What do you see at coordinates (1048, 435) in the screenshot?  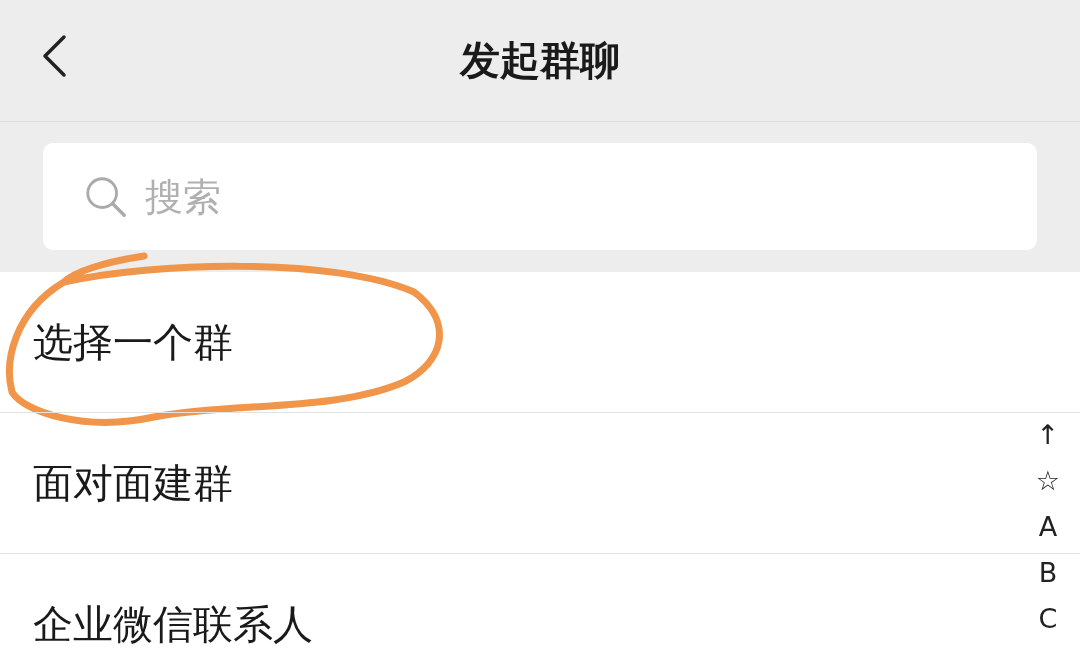 I see `index-letter: ↑` at bounding box center [1048, 435].